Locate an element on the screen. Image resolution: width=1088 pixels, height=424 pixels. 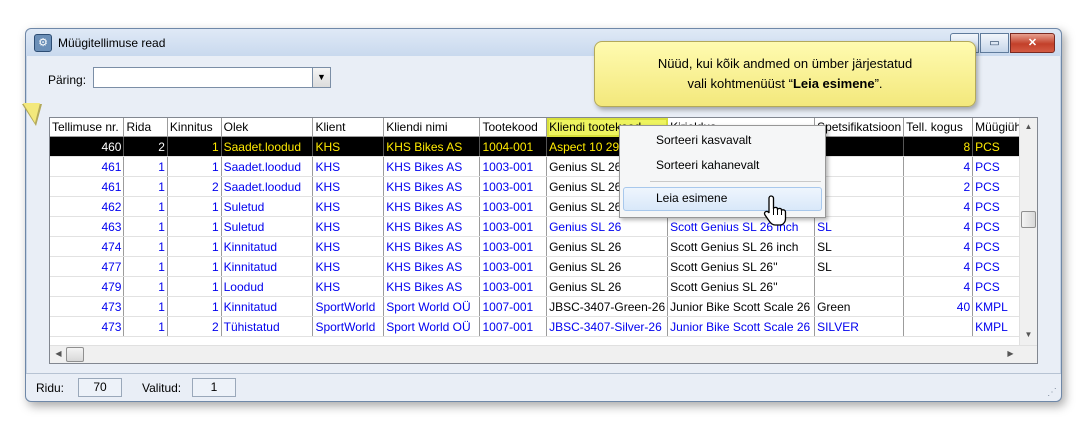
table-cell: Loodud is located at coordinates (267, 286).